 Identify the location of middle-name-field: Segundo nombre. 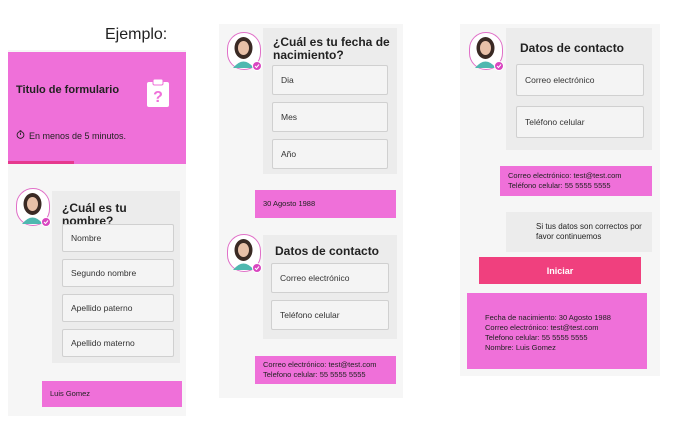
(118, 273).